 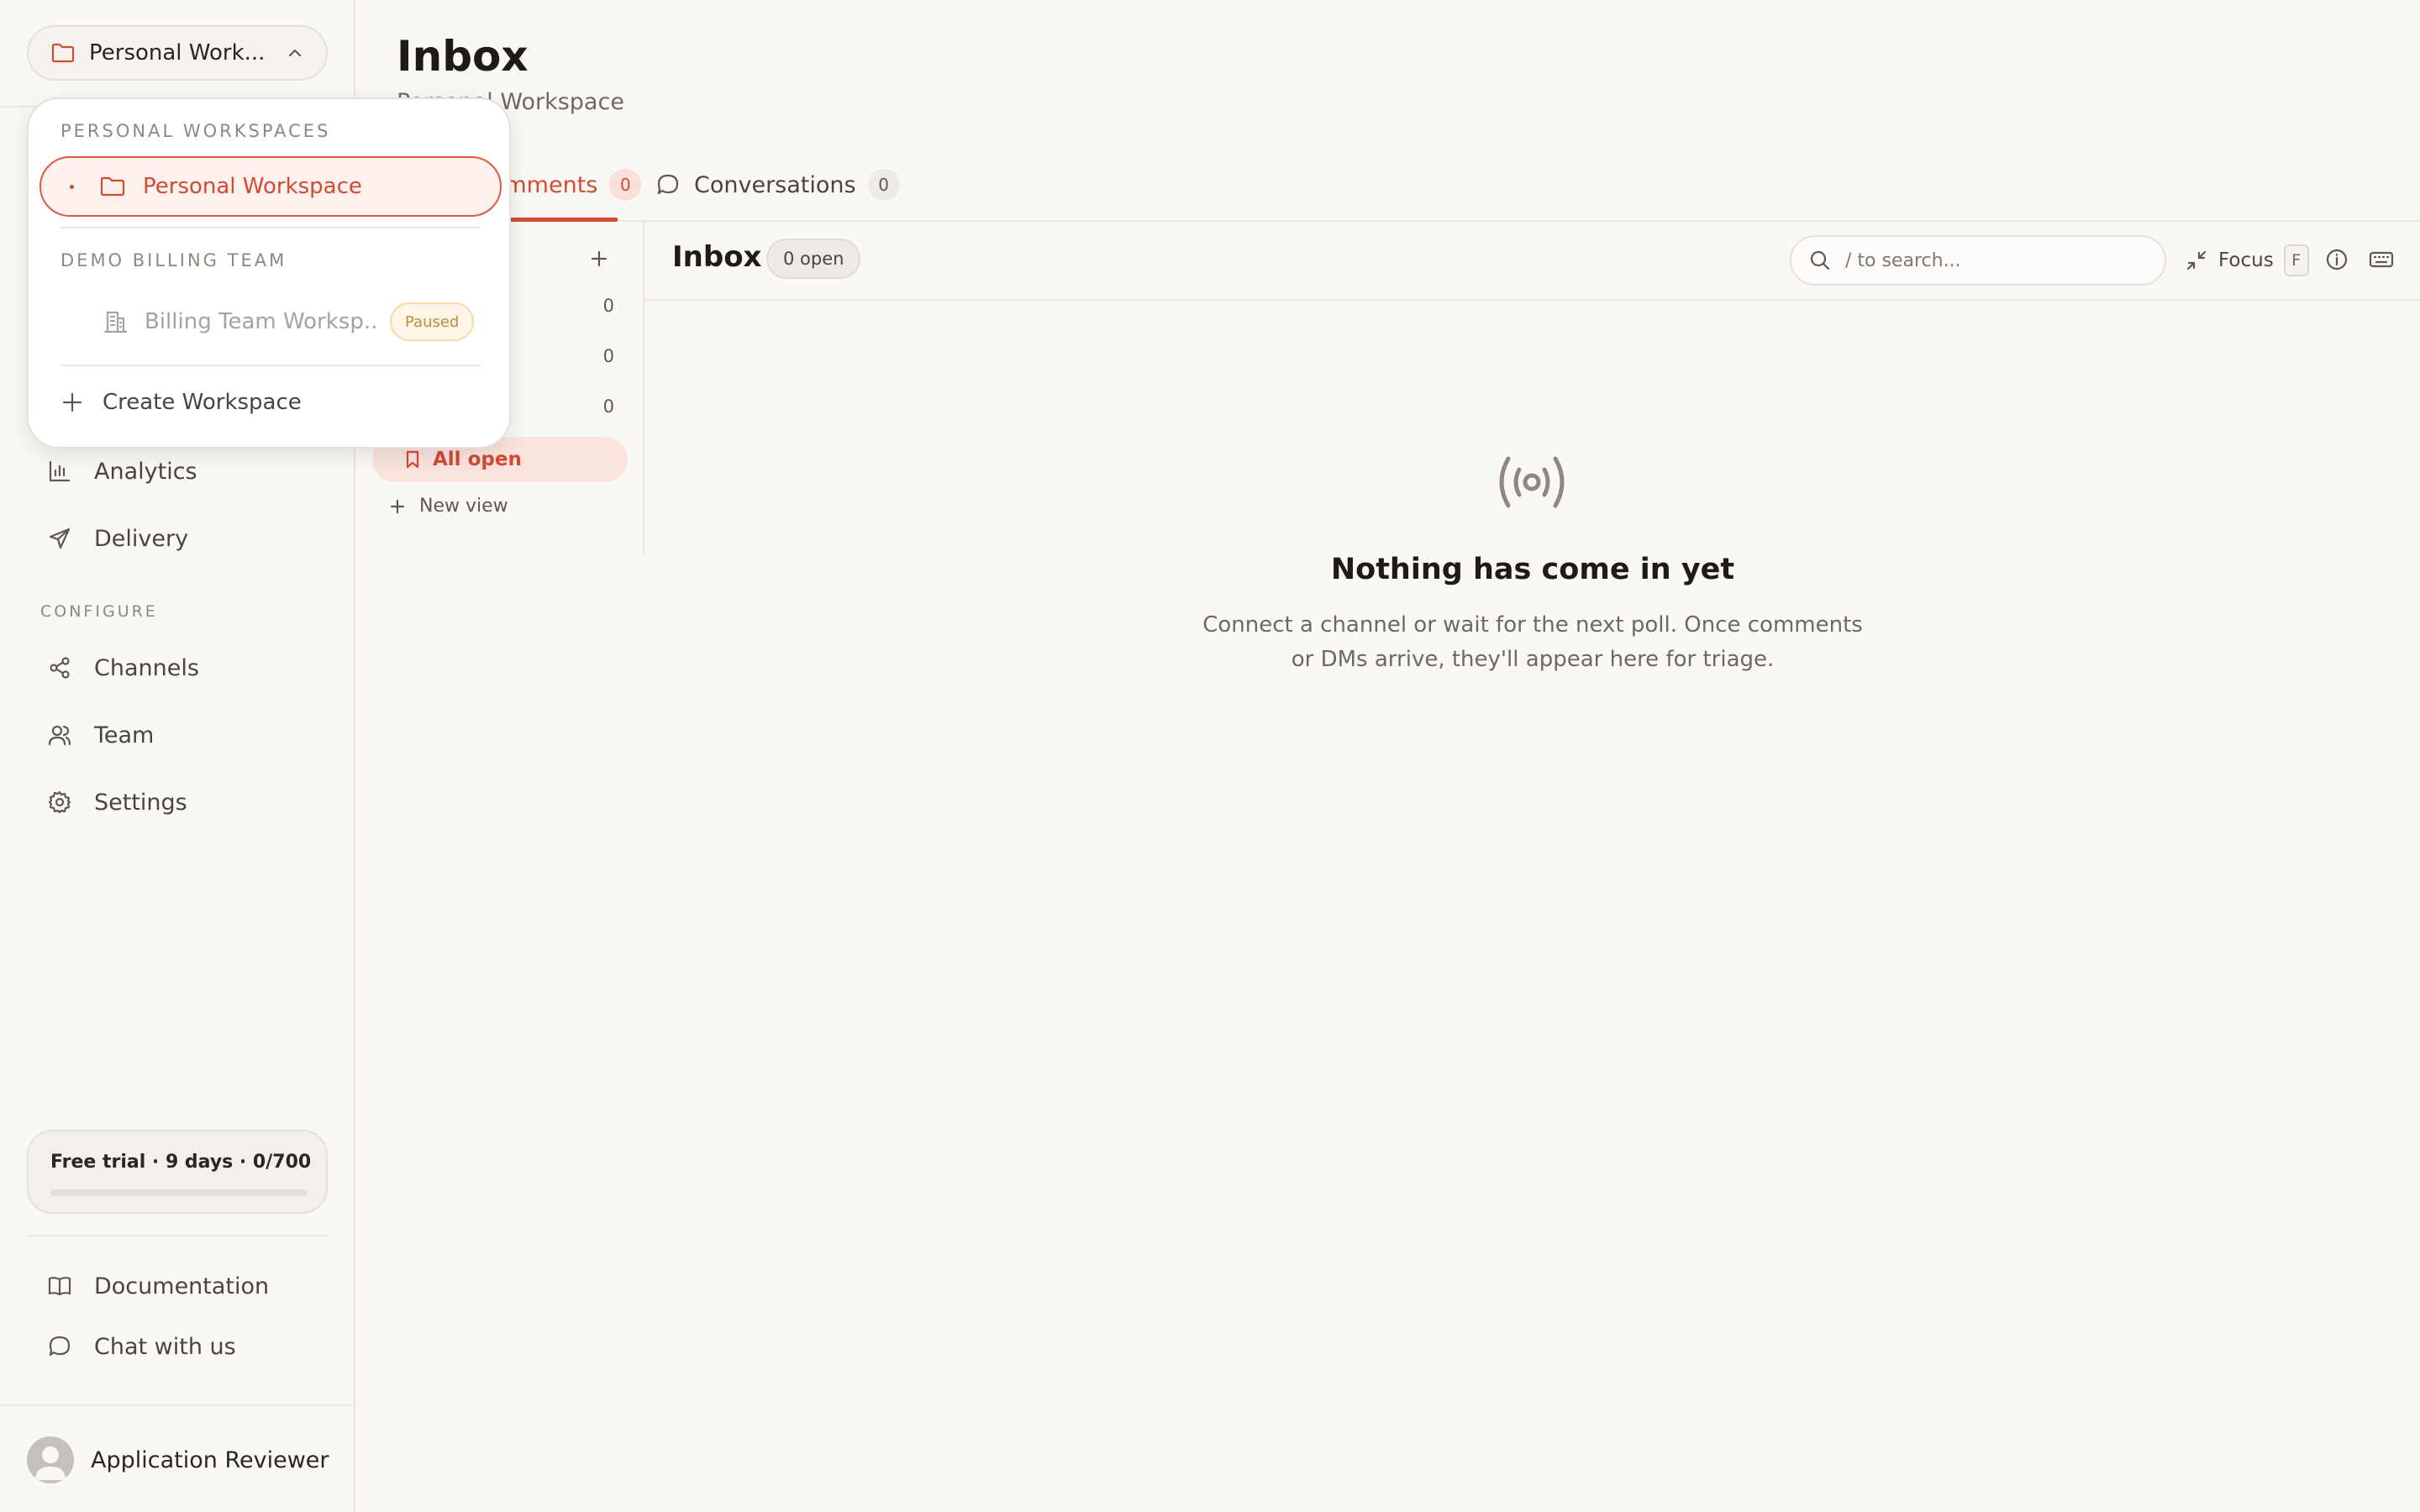 I want to click on create-workspace-label: Create Workspace, so click(x=202, y=402).